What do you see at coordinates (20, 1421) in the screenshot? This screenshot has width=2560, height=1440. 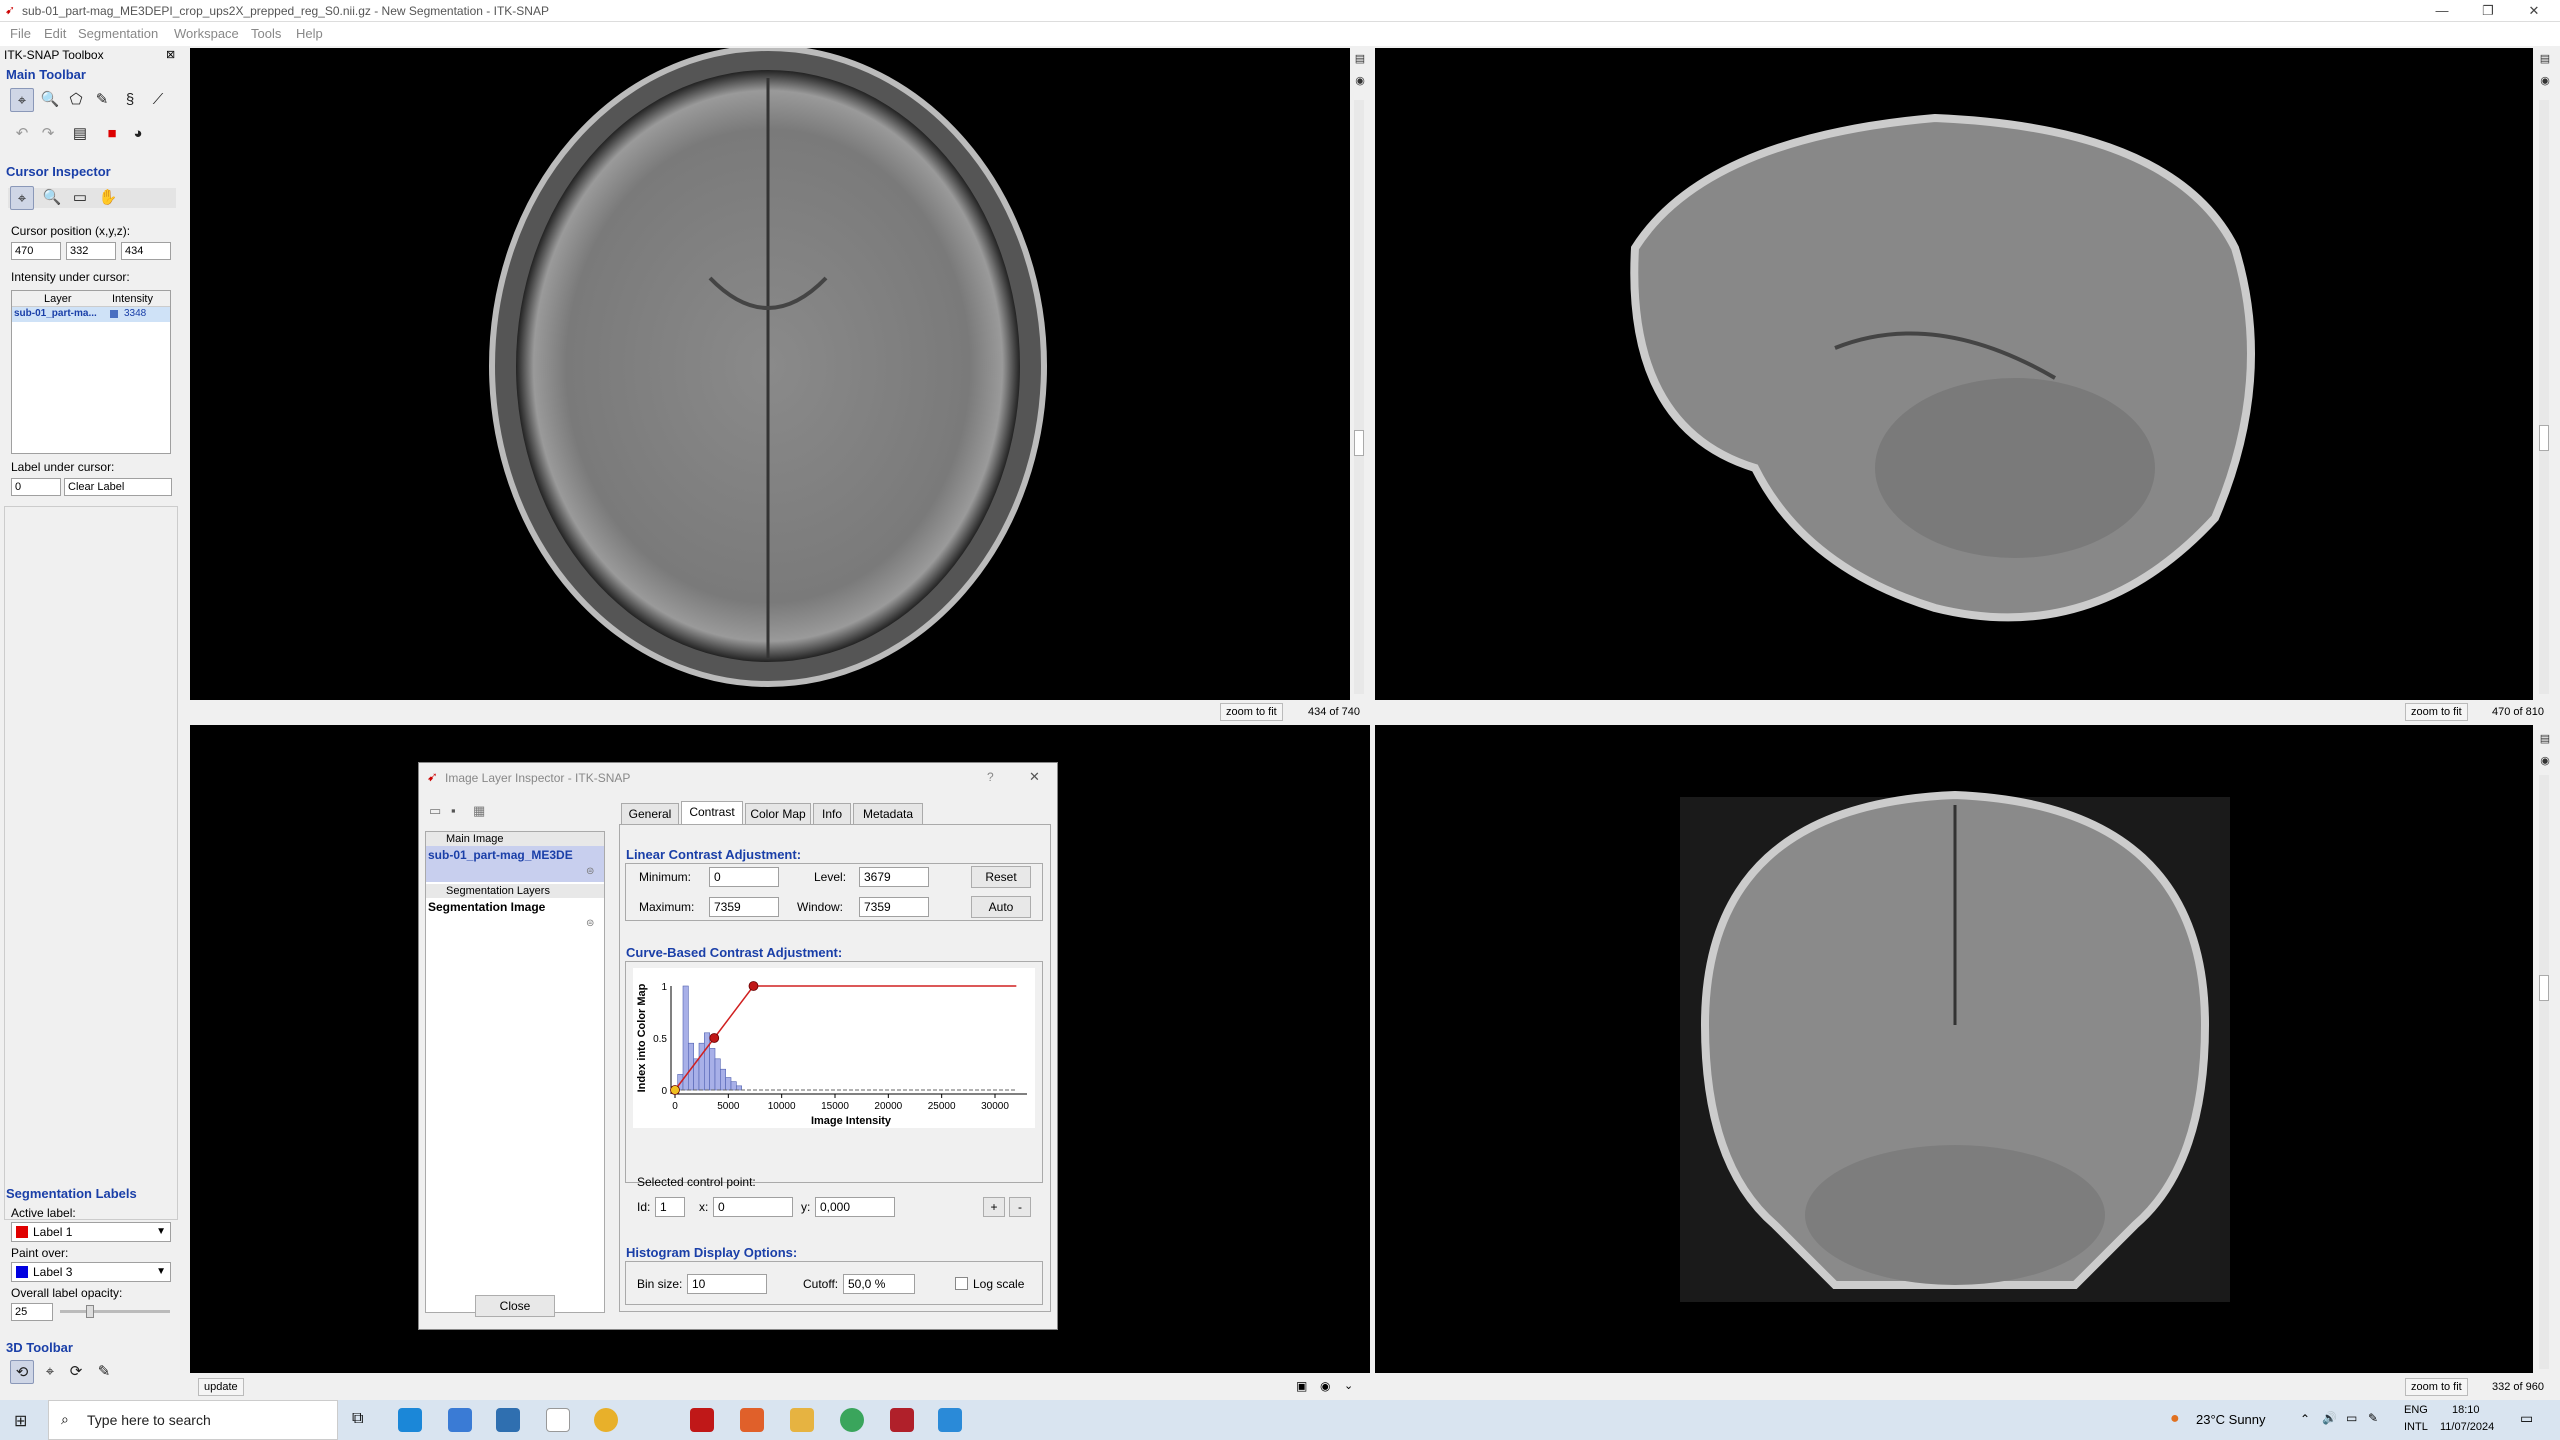 I see `windows-start-icon: ⊞` at bounding box center [20, 1421].